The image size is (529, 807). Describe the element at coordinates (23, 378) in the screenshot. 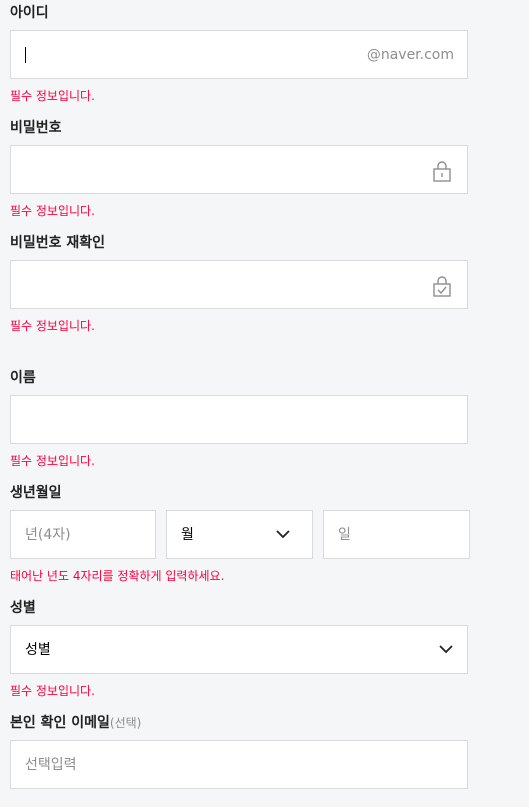

I see `name-label: 이름` at that location.